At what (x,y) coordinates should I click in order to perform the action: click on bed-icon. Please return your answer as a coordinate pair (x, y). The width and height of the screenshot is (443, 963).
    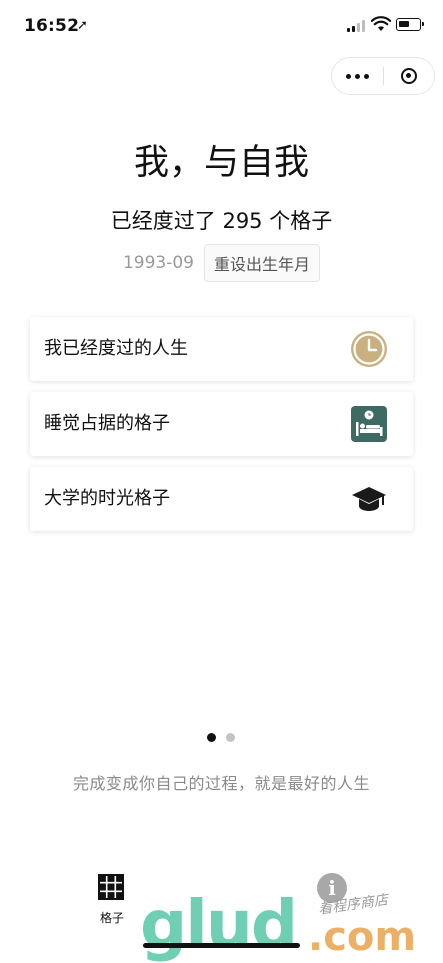
    Looking at the image, I should click on (369, 424).